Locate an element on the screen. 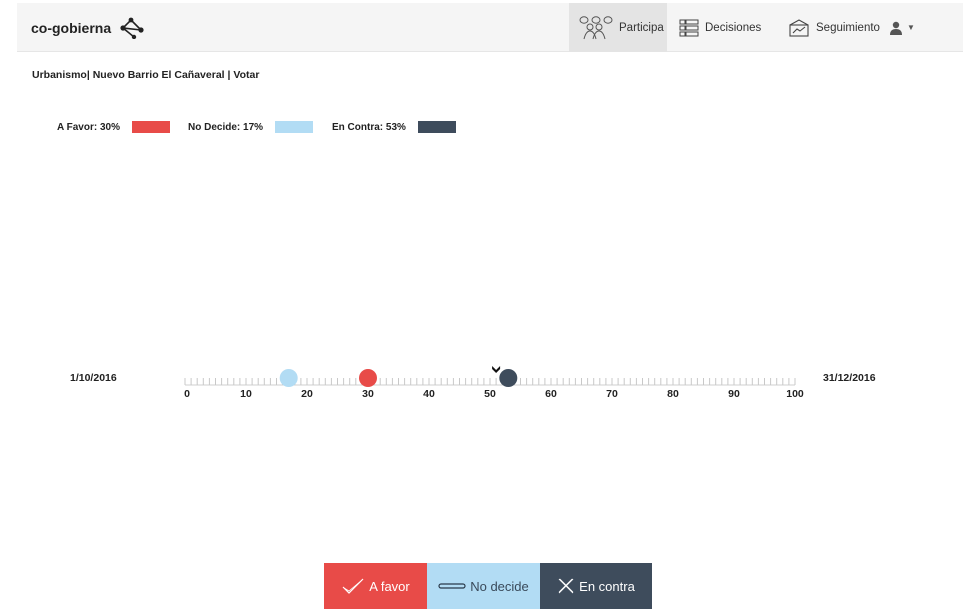  nav-participa: Participa is located at coordinates (618, 27).